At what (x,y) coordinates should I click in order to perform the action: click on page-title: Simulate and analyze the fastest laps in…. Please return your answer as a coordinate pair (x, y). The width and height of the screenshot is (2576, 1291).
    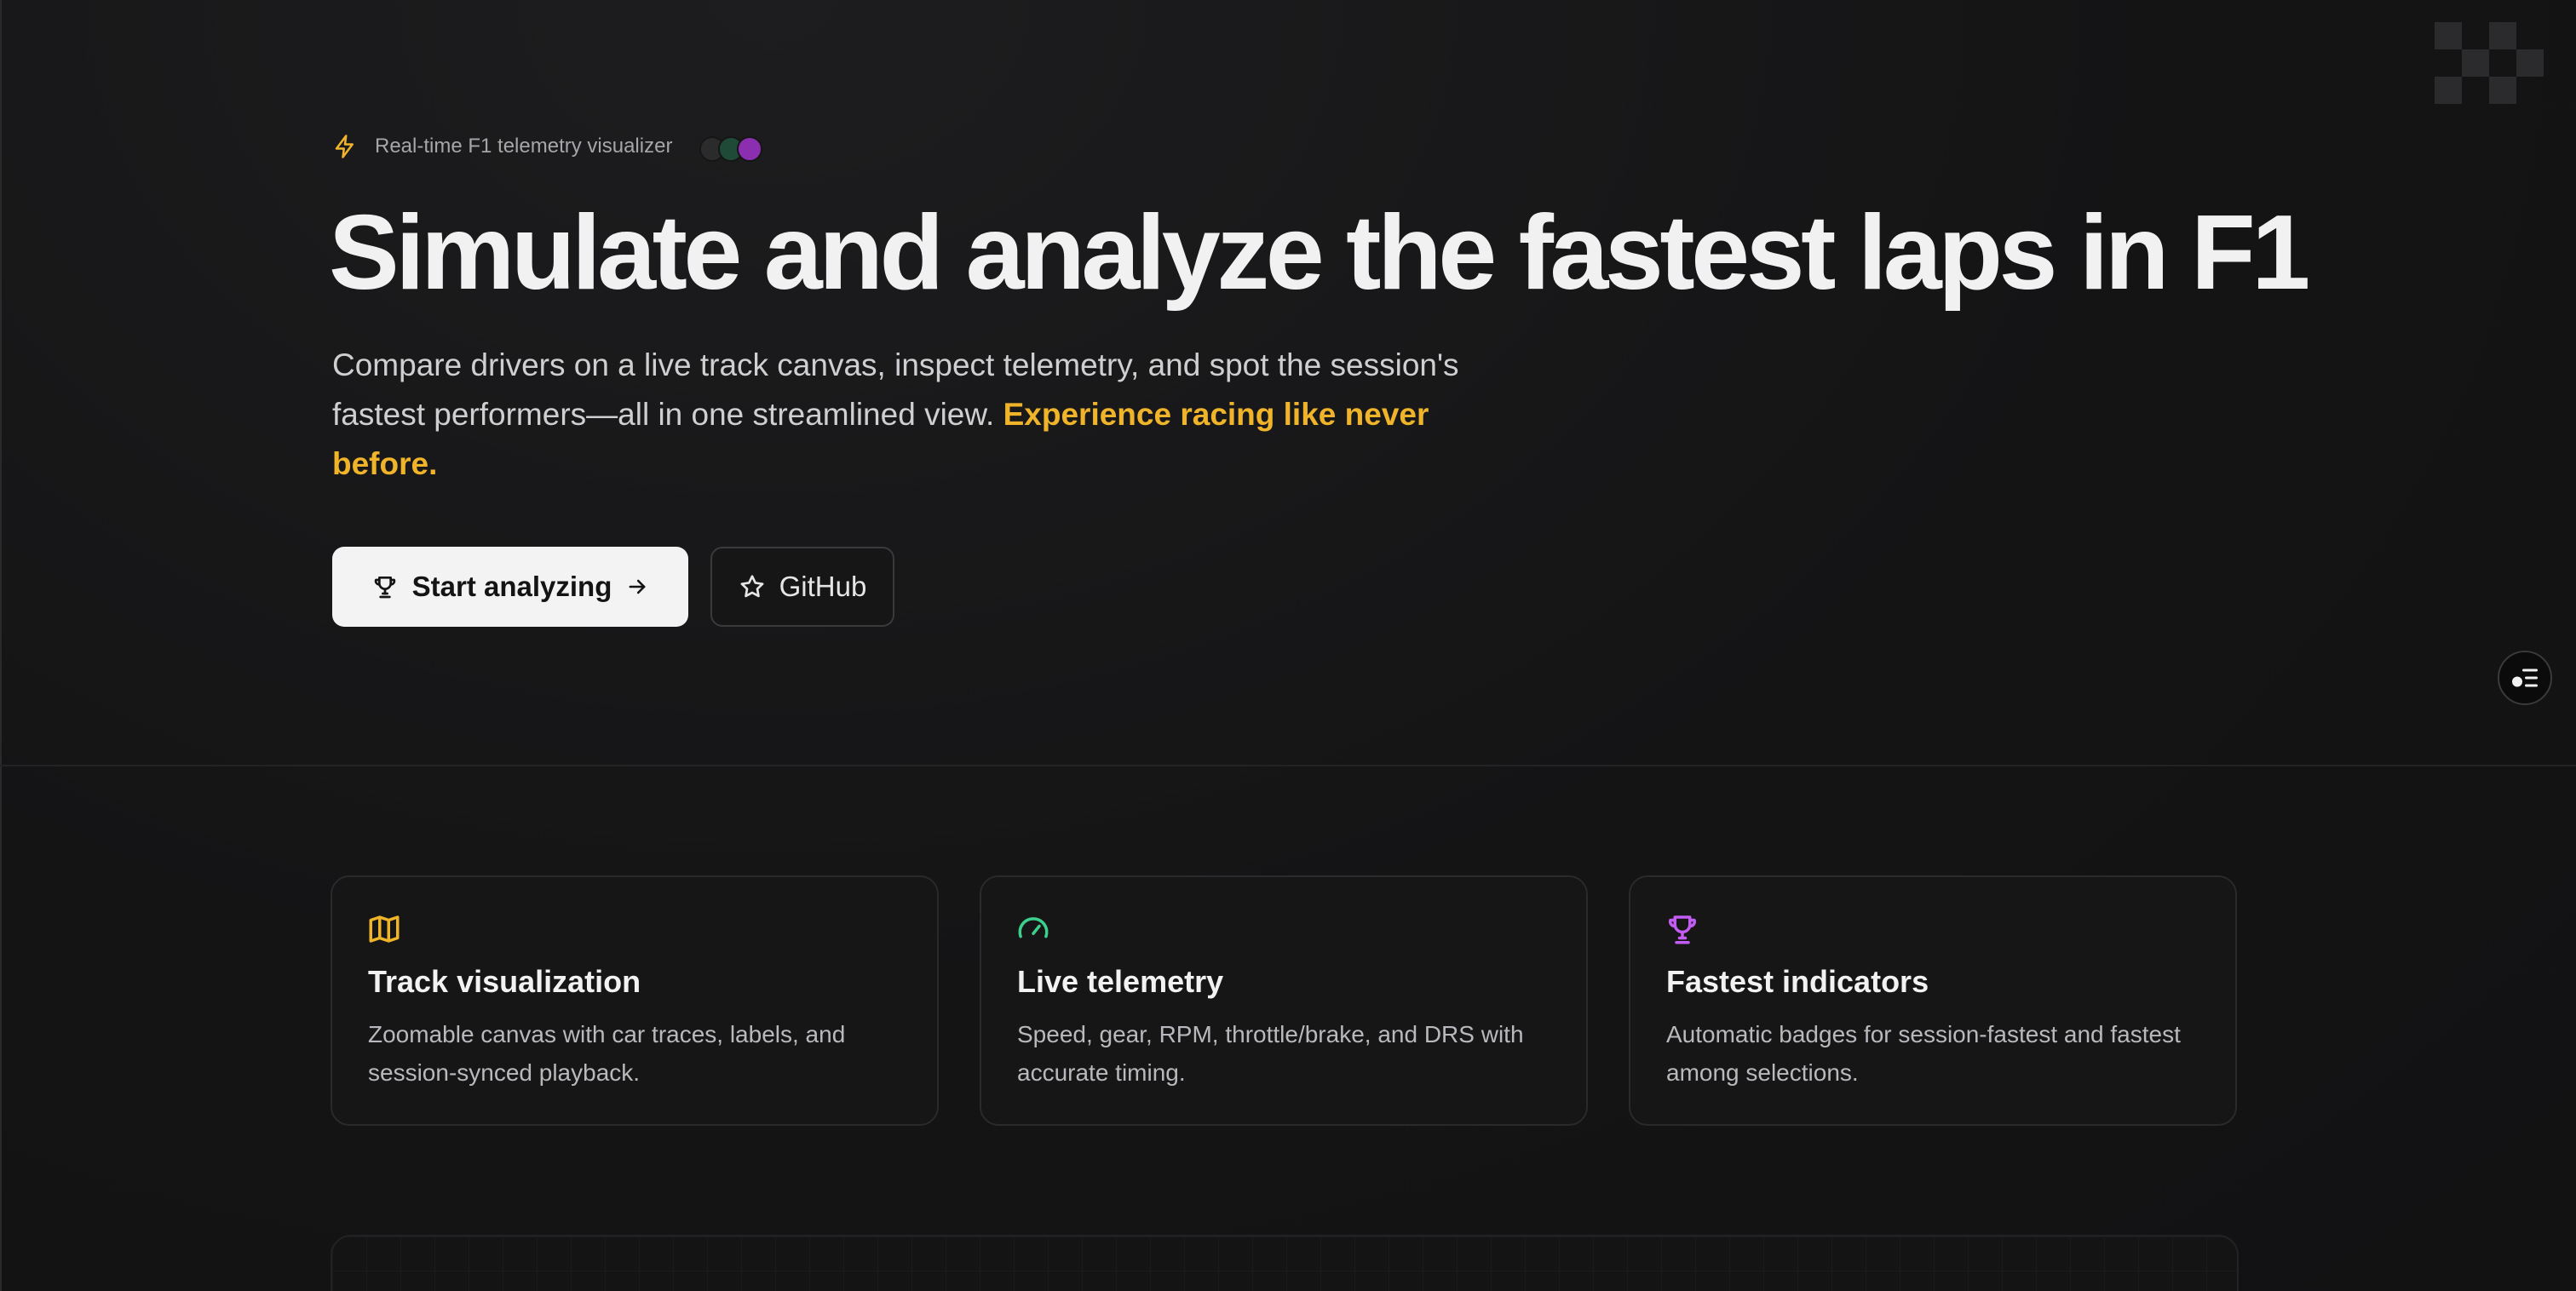
    Looking at the image, I should click on (1319, 253).